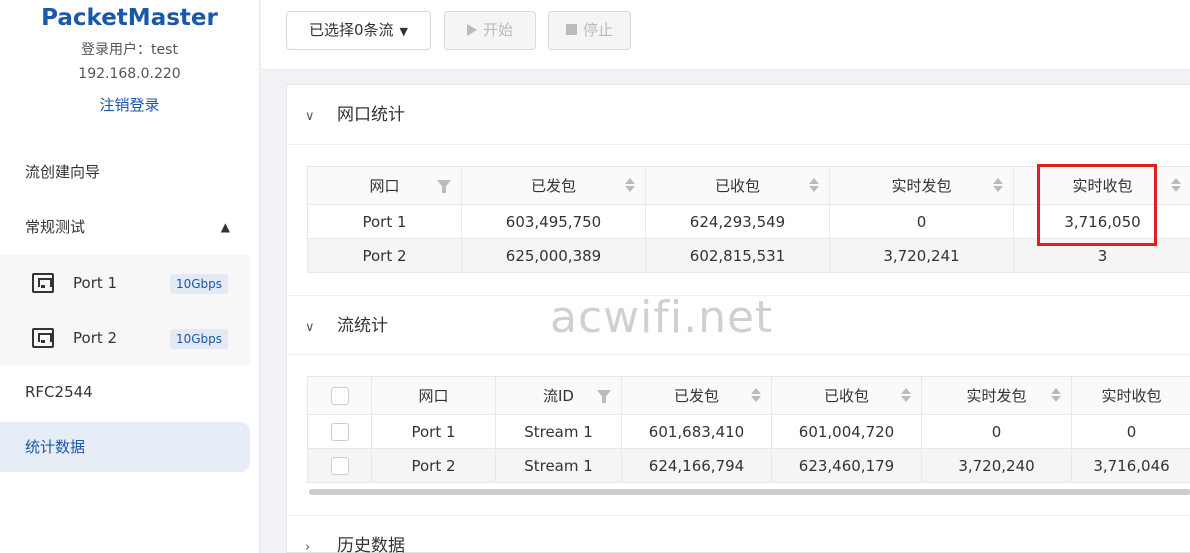  What do you see at coordinates (725, 35) in the screenshot?
I see `toolbar: 已选择0条流 ▼ 开始 停止` at bounding box center [725, 35].